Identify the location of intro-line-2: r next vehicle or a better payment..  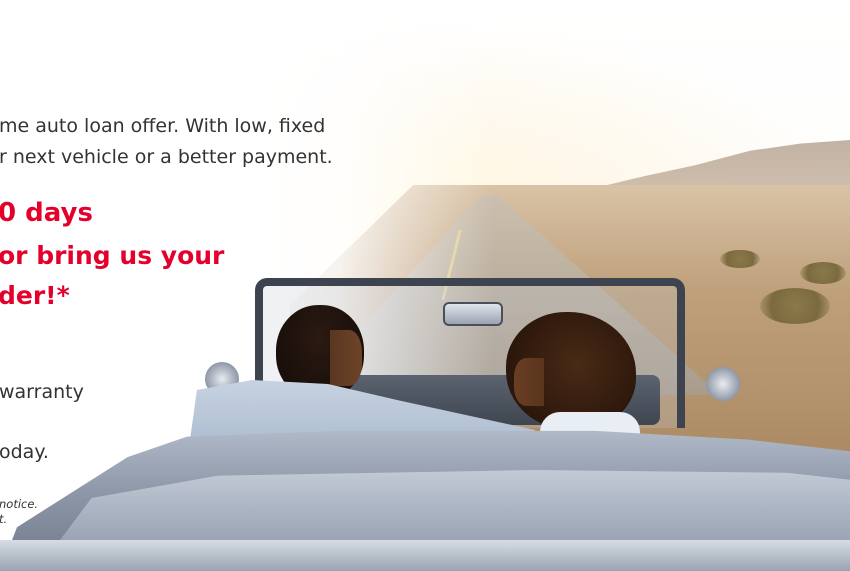
(166, 157).